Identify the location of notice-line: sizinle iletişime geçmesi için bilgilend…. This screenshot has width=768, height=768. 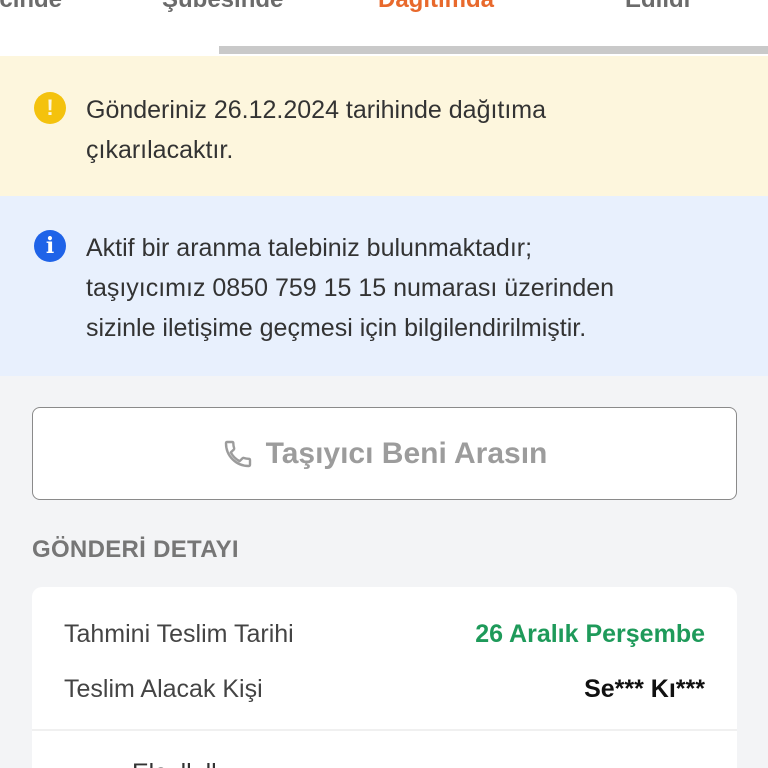
(336, 328).